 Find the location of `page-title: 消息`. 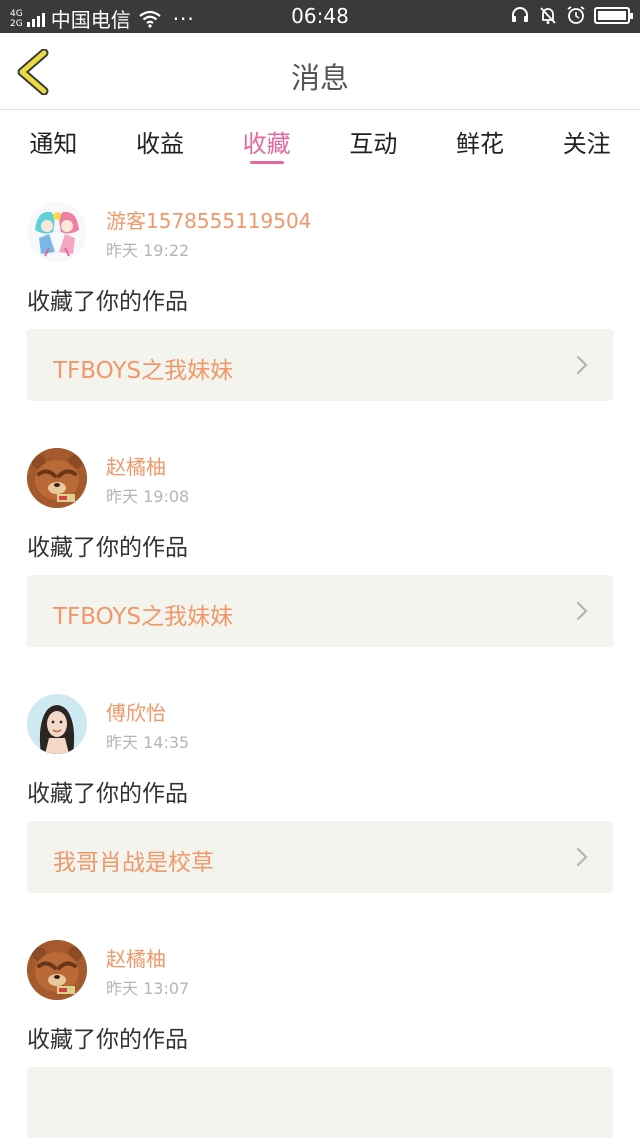

page-title: 消息 is located at coordinates (319, 78).